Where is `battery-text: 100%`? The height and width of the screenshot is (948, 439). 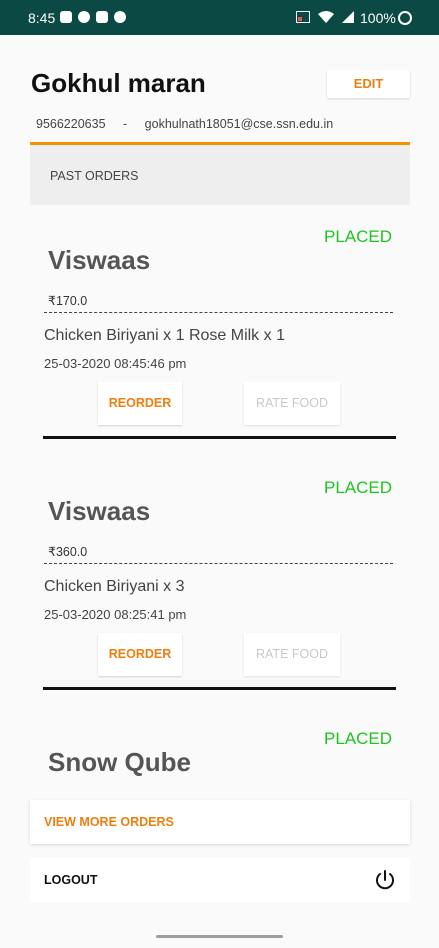 battery-text: 100% is located at coordinates (378, 18).